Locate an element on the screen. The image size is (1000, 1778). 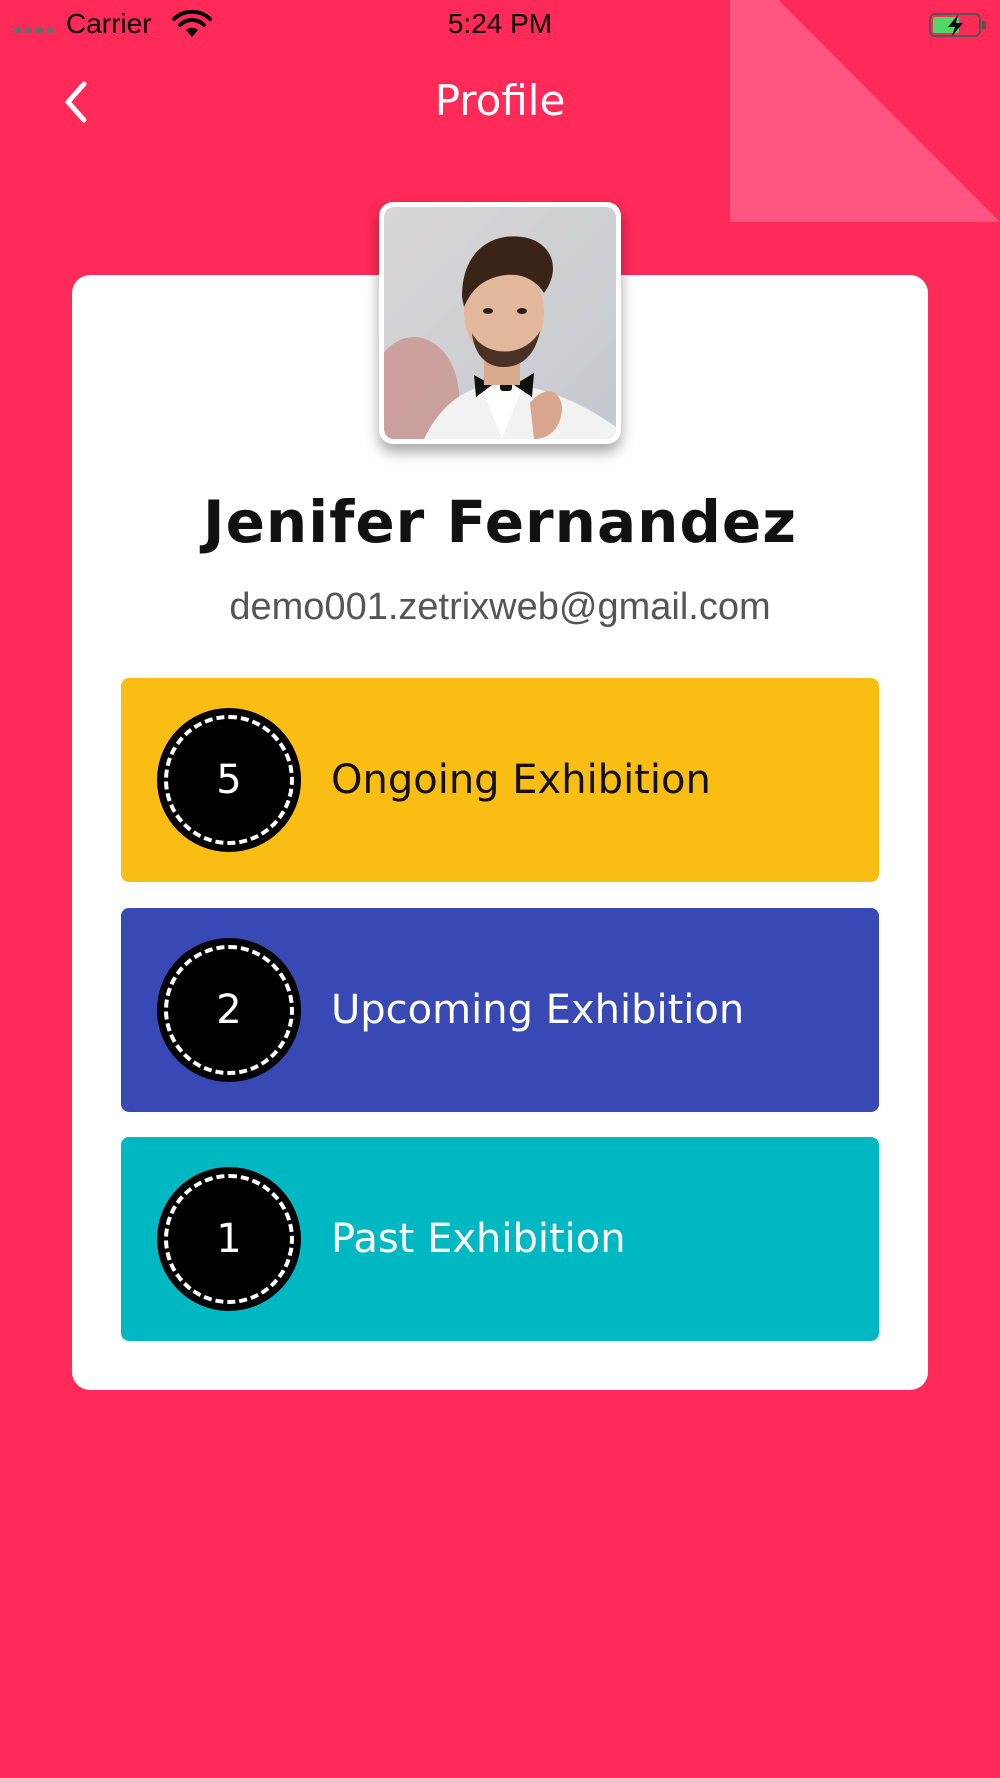
count-badge: 2 is located at coordinates (229, 1010).